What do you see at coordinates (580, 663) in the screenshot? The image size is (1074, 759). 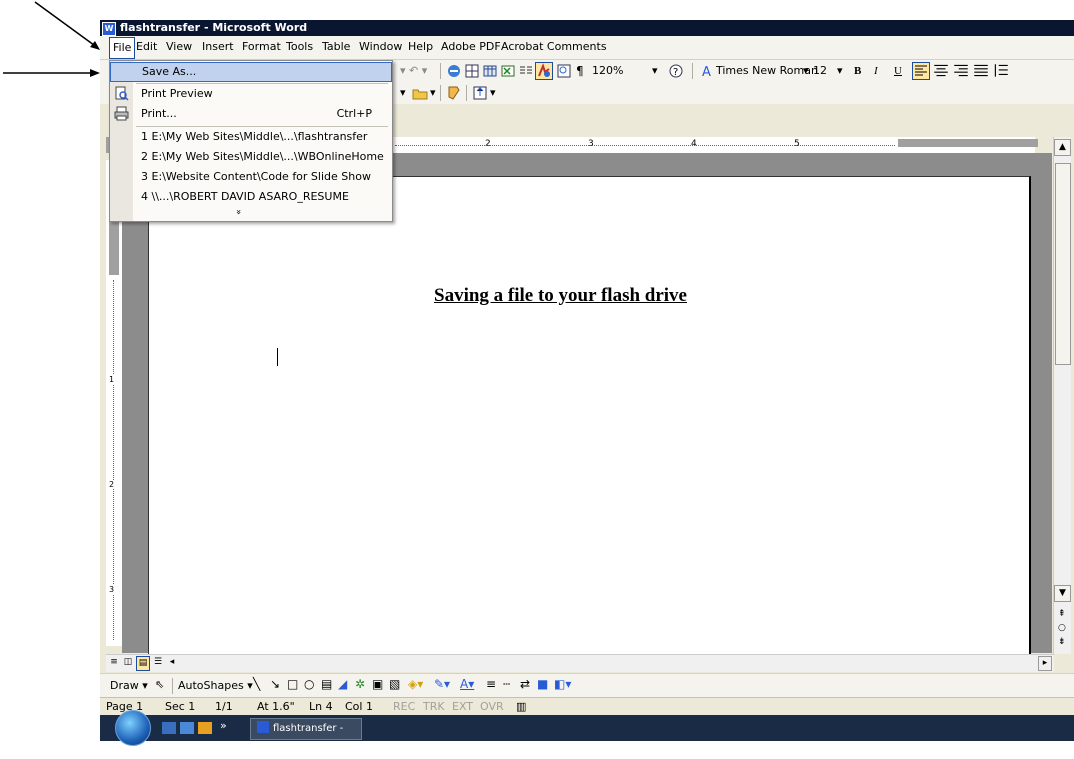 I see `horizontal-scrollbar: ≡ ◫ ▤ ☰ ◂ ▸` at bounding box center [580, 663].